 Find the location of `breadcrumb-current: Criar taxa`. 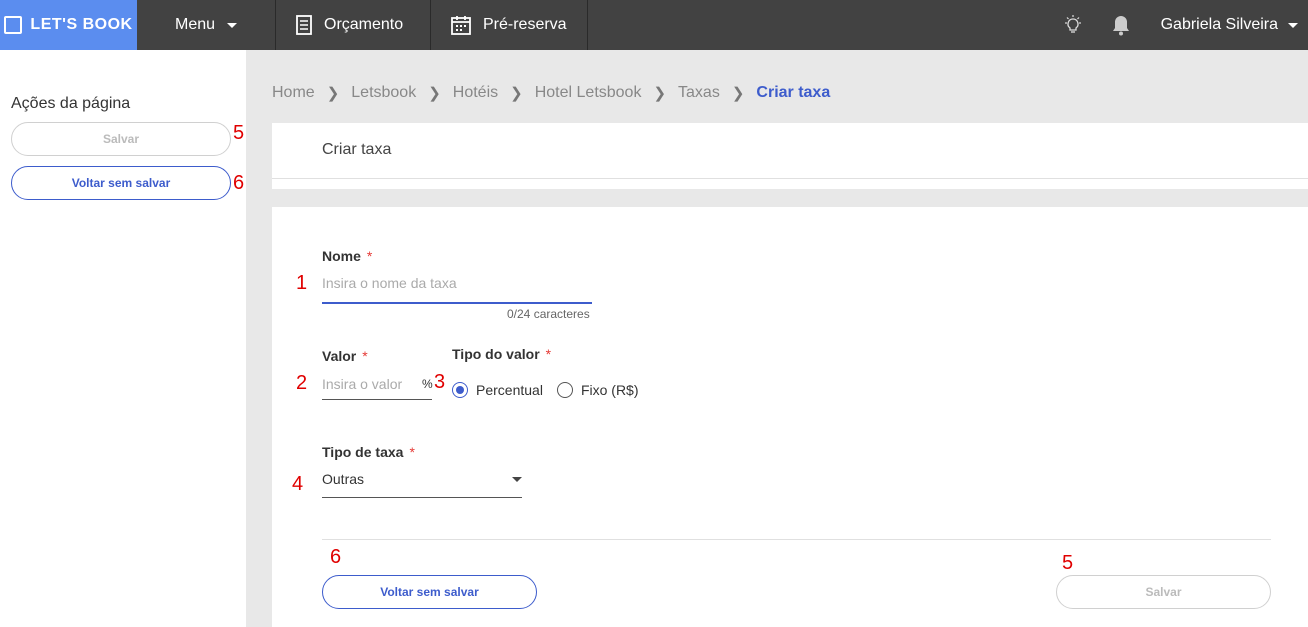

breadcrumb-current: Criar taxa is located at coordinates (793, 92).